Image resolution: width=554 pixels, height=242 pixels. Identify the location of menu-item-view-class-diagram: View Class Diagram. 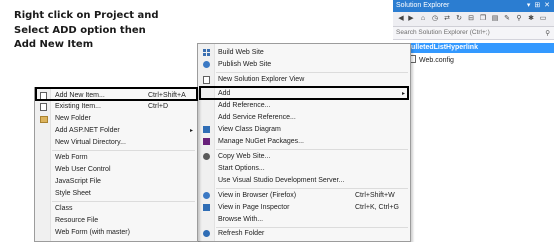
(304, 129).